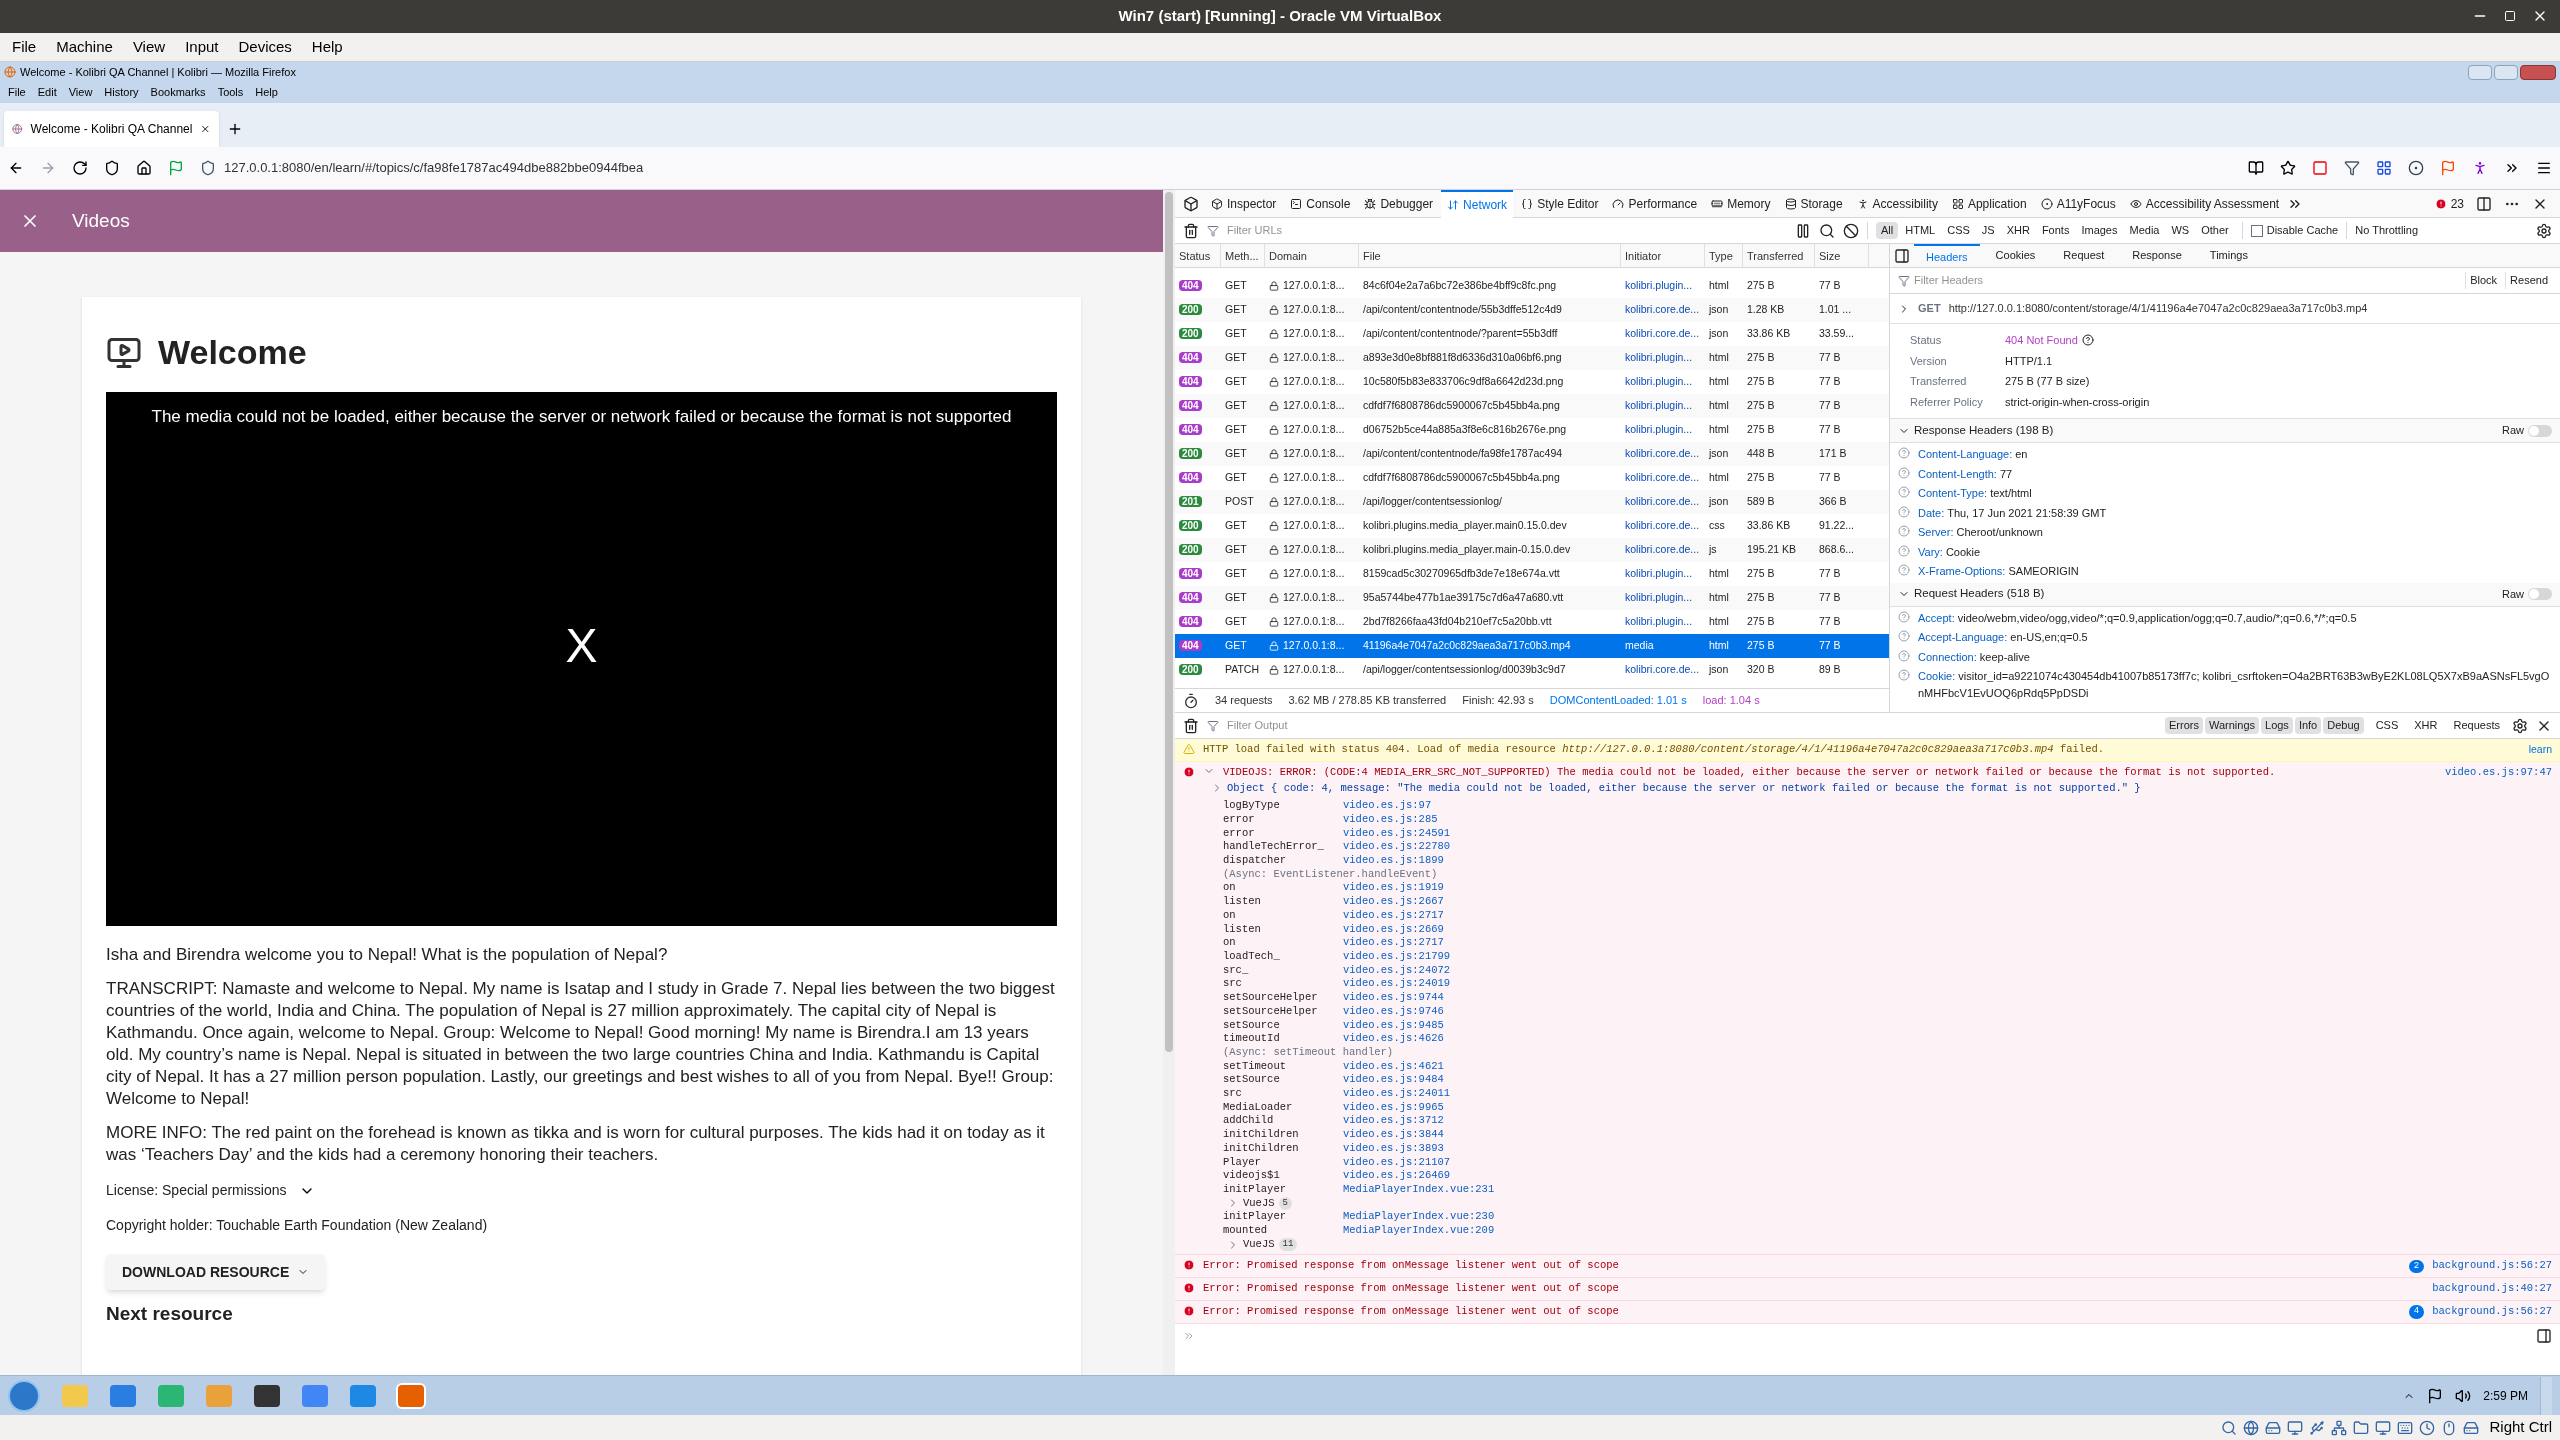  I want to click on stack-location: video.es.js:4621, so click(1393, 1066).